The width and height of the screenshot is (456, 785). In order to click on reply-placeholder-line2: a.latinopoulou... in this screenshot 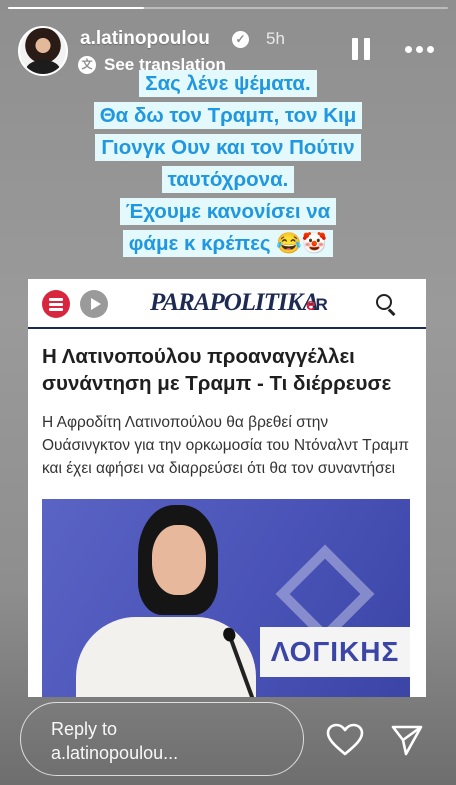, I will do `click(115, 753)`.